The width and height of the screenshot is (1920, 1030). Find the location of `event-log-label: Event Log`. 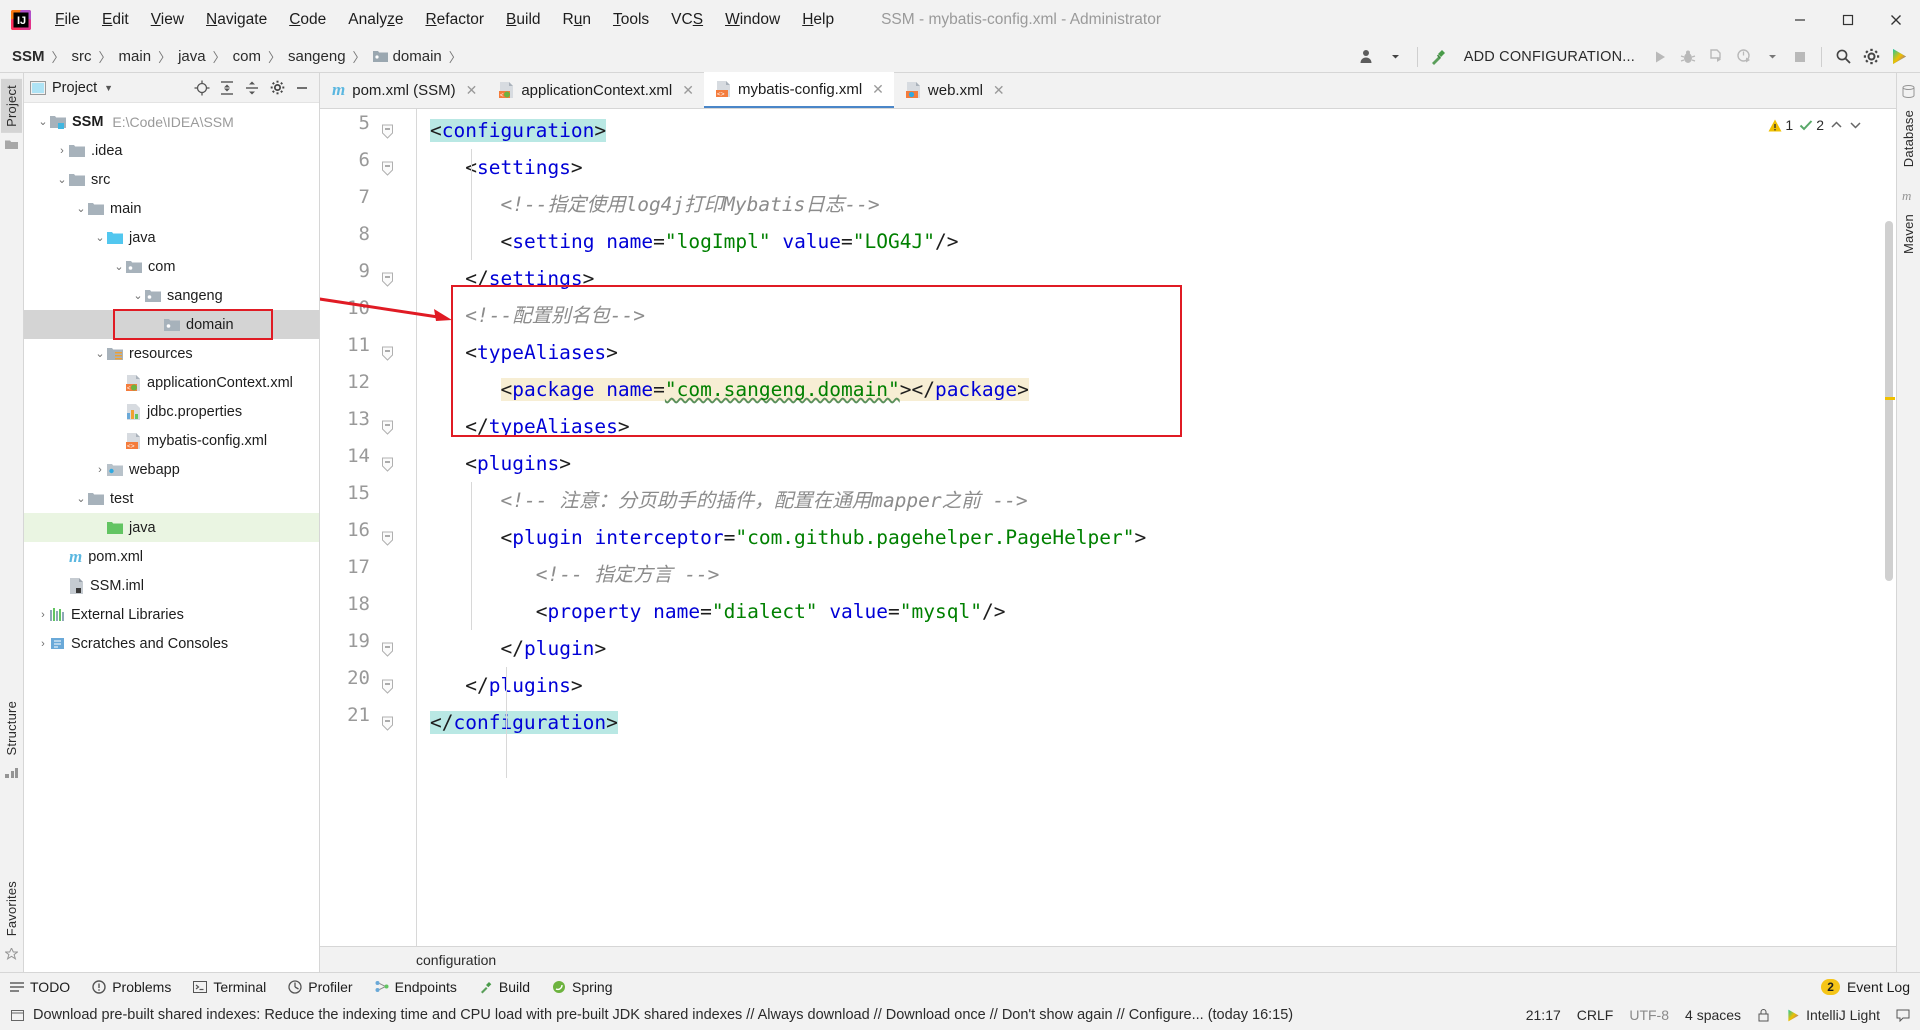

event-log-label: Event Log is located at coordinates (1878, 987).